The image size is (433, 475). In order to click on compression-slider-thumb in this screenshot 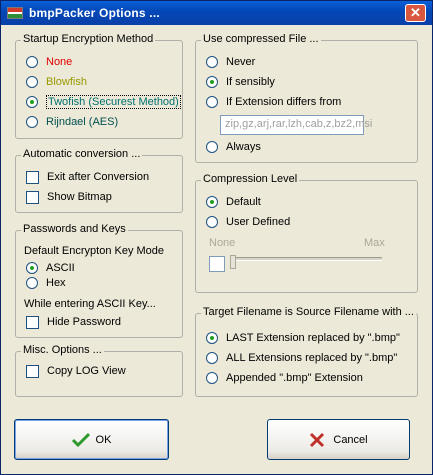, I will do `click(233, 262)`.